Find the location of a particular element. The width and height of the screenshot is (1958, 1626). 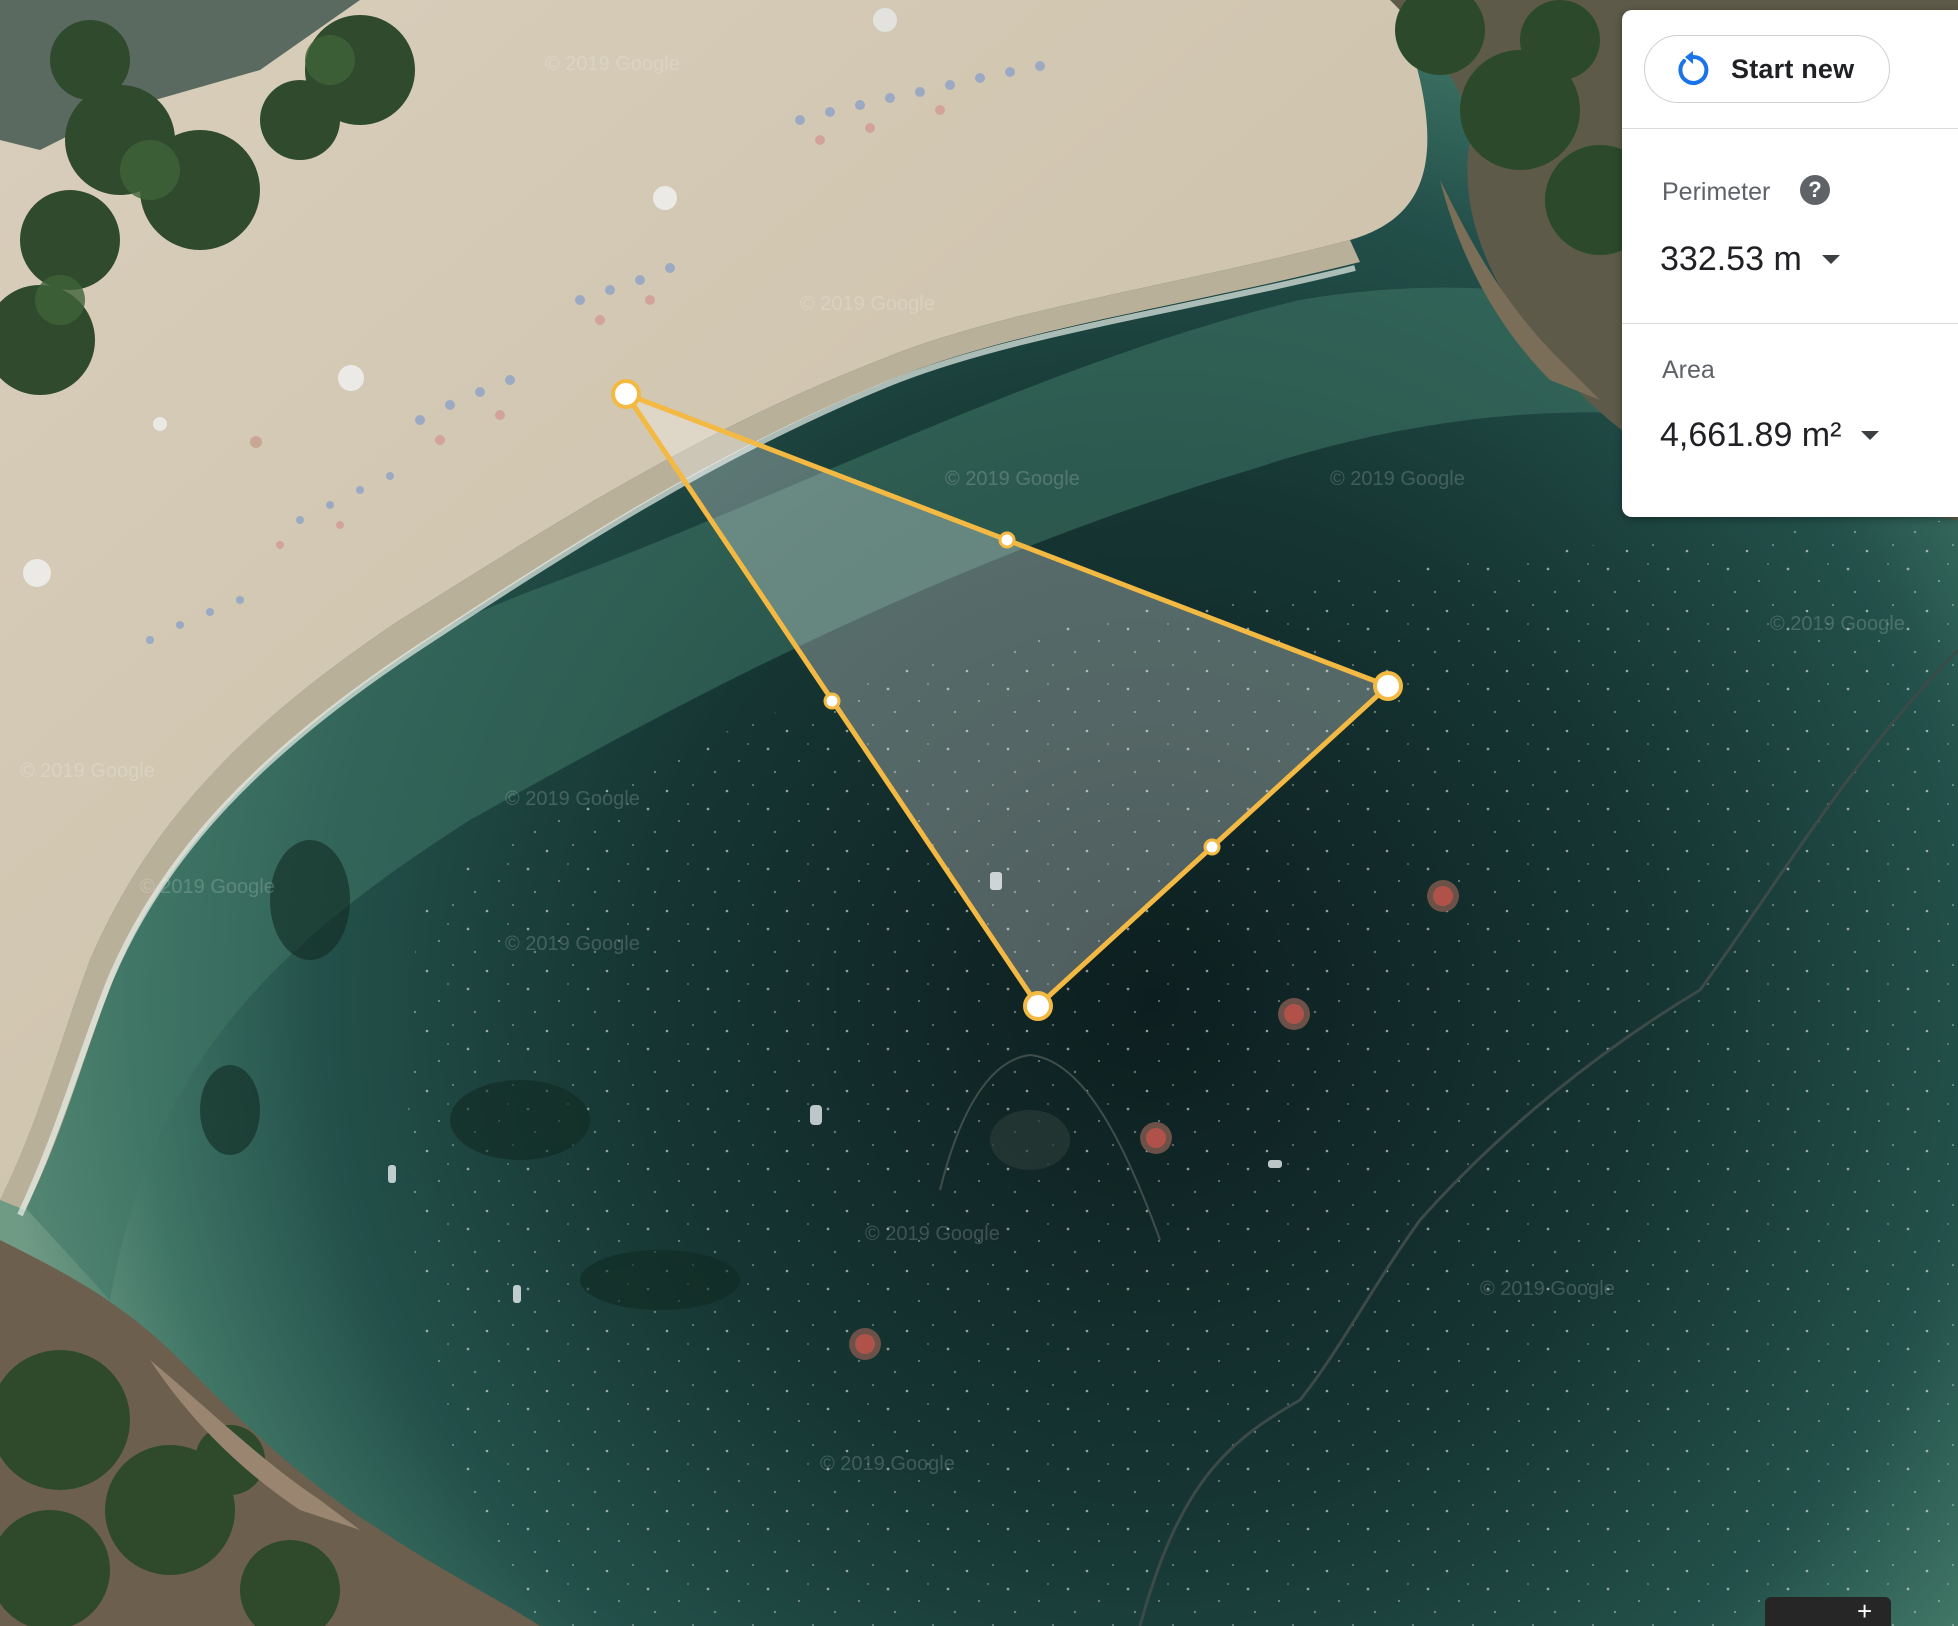

start-new-button: Start new is located at coordinates (1767, 69).